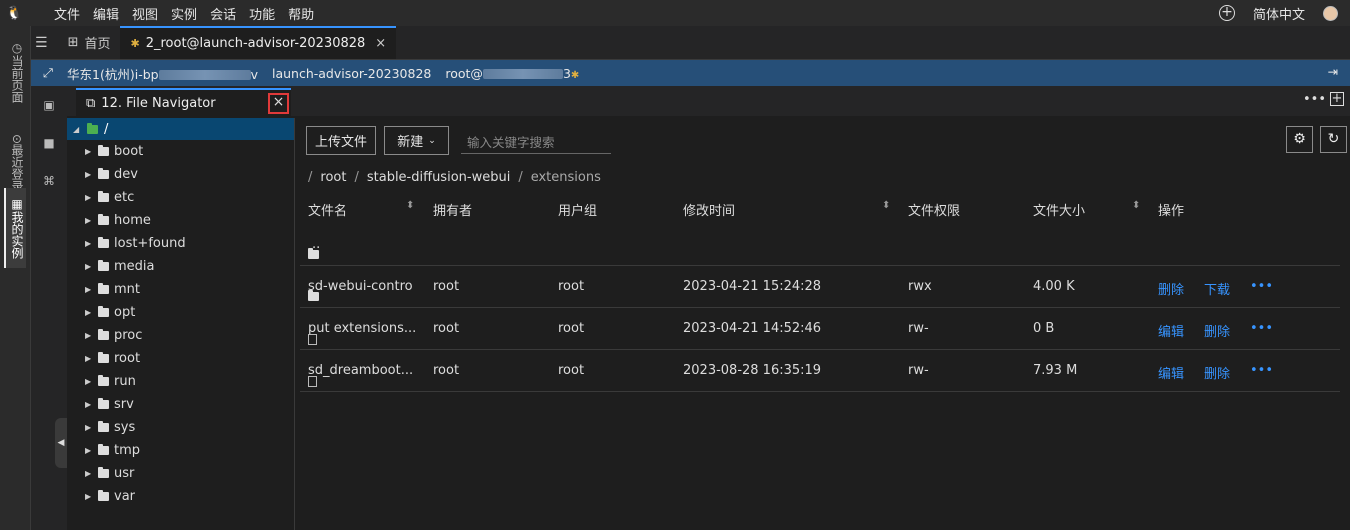  Describe the element at coordinates (49, 182) in the screenshot. I see `plugin-icon: ⌘` at that location.